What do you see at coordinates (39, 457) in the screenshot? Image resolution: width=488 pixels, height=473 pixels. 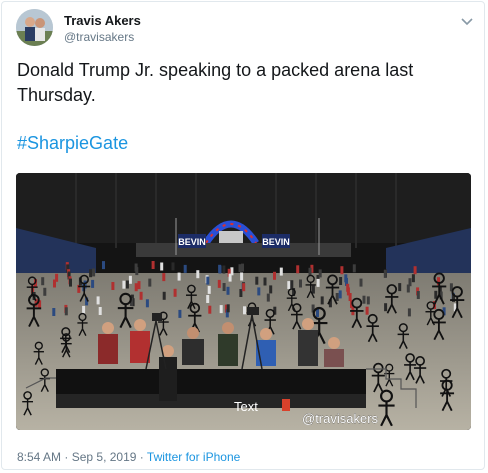 I see `tweet-time: 8:54 AM` at bounding box center [39, 457].